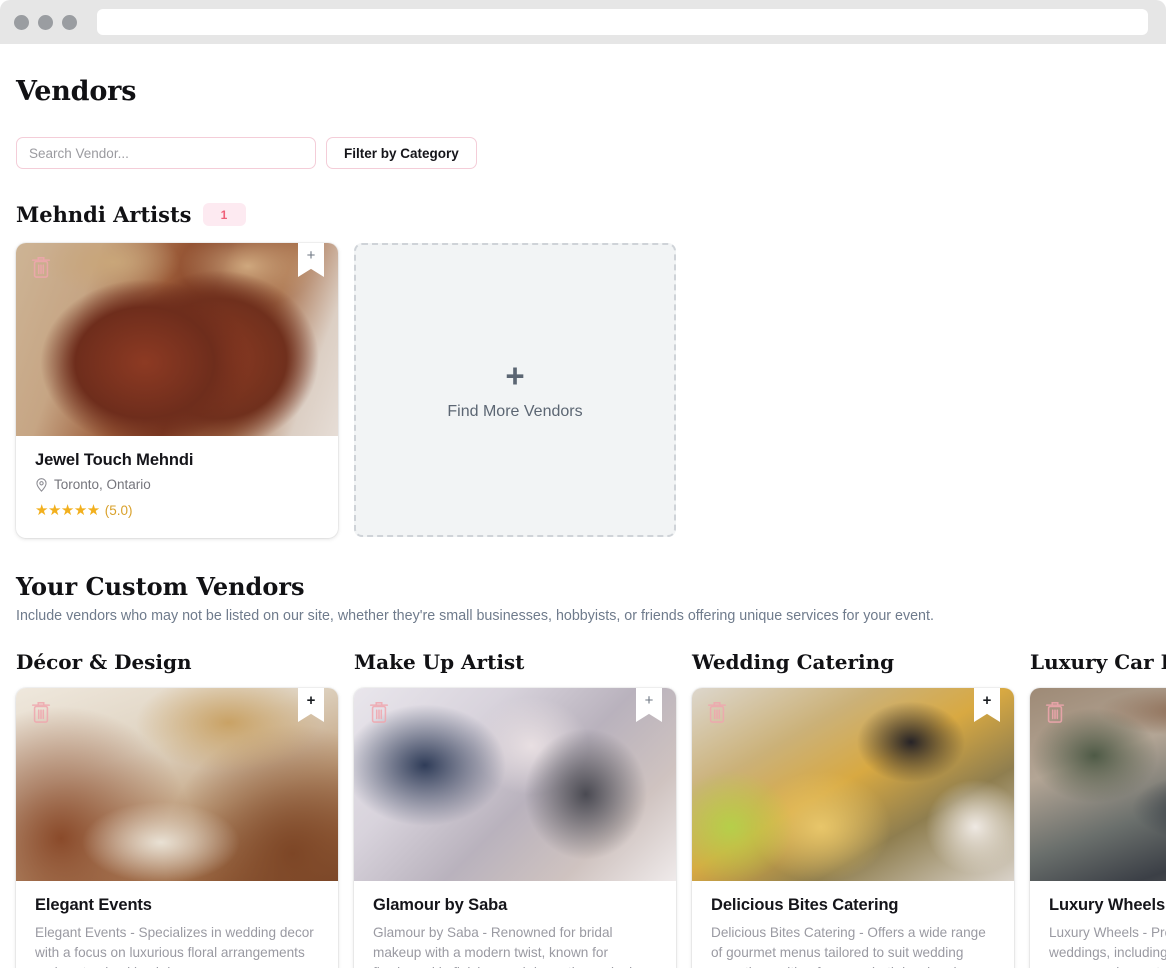 The width and height of the screenshot is (1166, 968). What do you see at coordinates (93, 905) in the screenshot?
I see `vendor-name: Elegant Events` at bounding box center [93, 905].